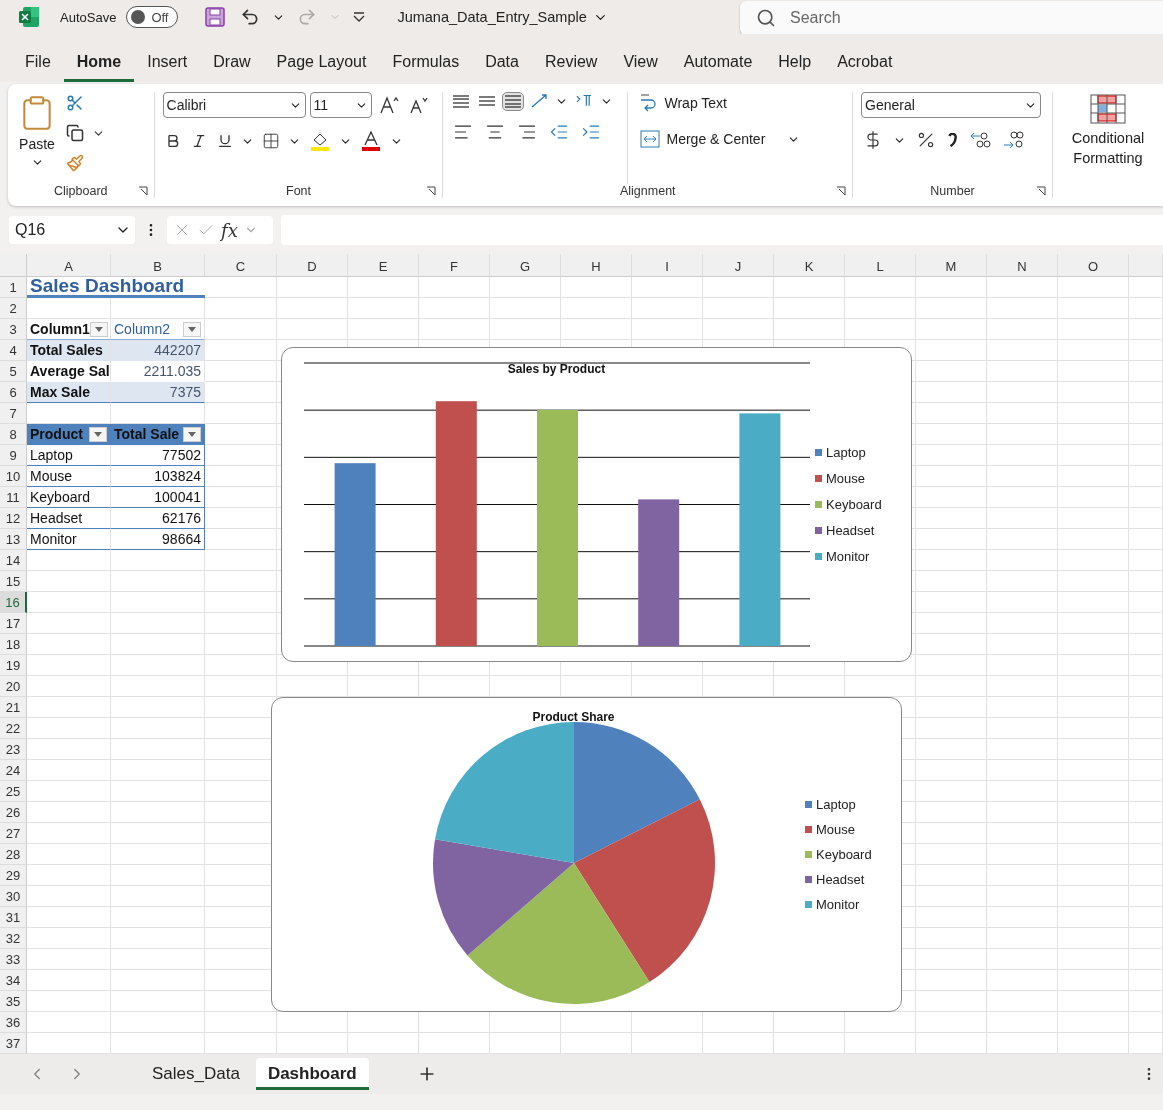 The height and width of the screenshot is (1110, 1163). What do you see at coordinates (640, 67) in the screenshot?
I see `menu-tab: View` at bounding box center [640, 67].